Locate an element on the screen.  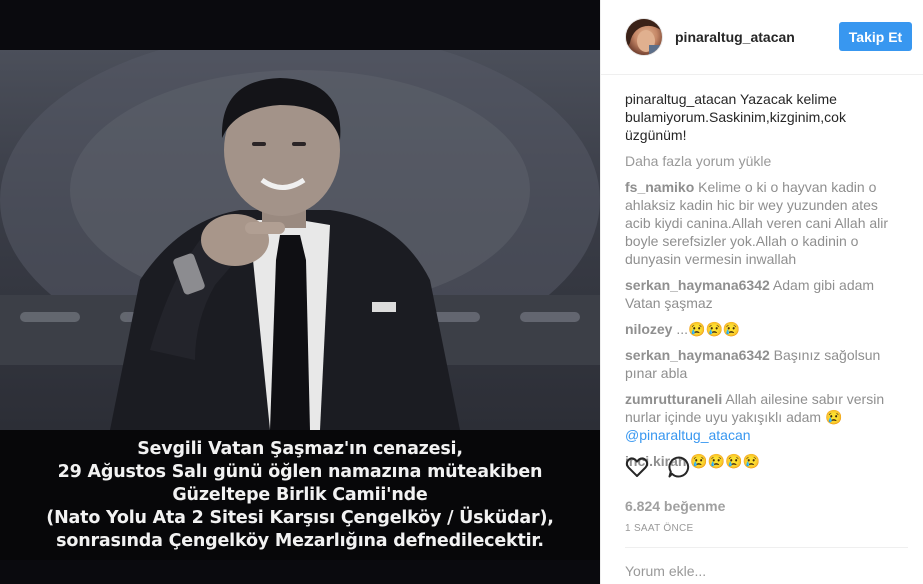
avatar-image is located at coordinates (644, 37).